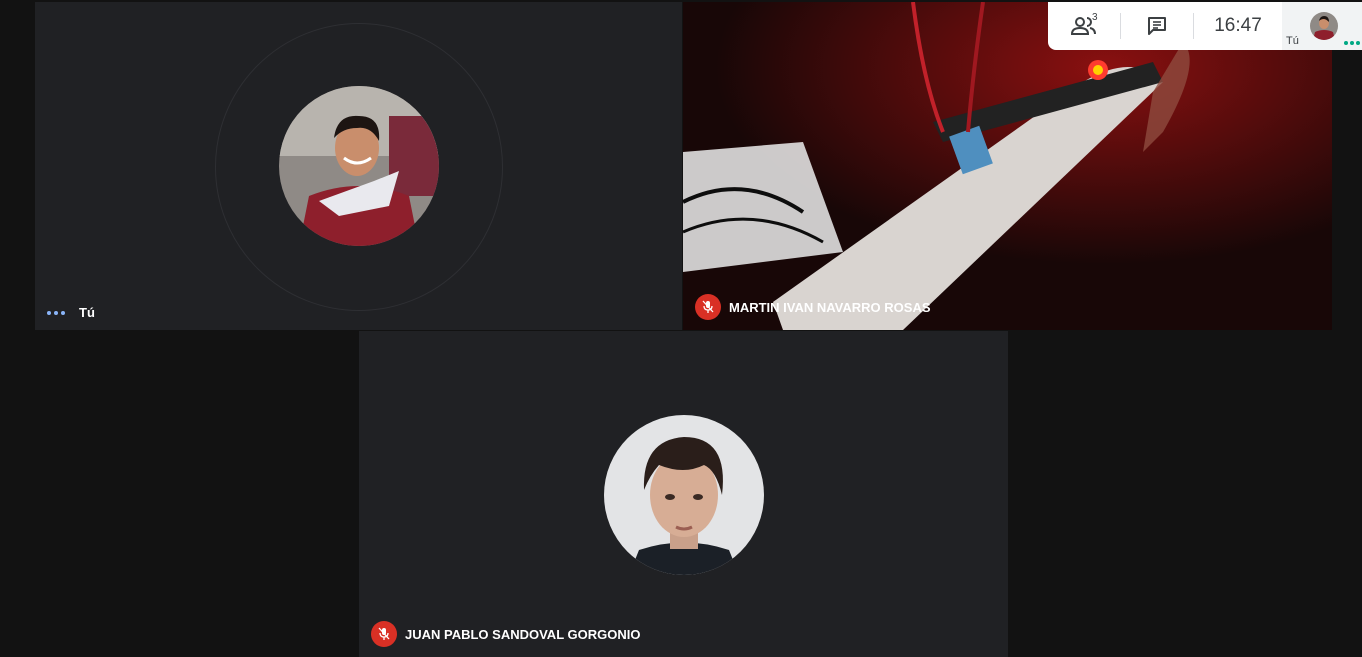 Image resolution: width=1362 pixels, height=657 pixels. What do you see at coordinates (1292, 41) in the screenshot?
I see `self-thumbnail-label: Tú` at bounding box center [1292, 41].